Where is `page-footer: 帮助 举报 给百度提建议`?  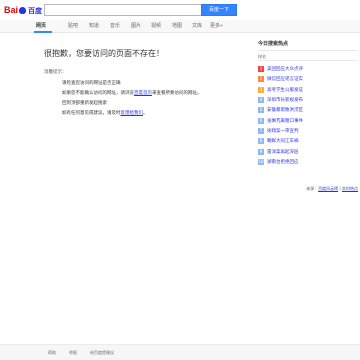 page-footer: 帮助 举报 给百度提建议 is located at coordinates (180, 352).